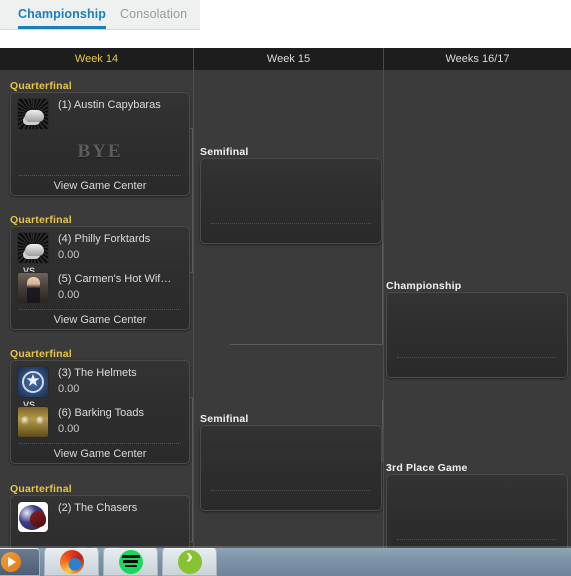  Describe the element at coordinates (33, 382) in the screenshot. I see `star-badge-icon` at that location.